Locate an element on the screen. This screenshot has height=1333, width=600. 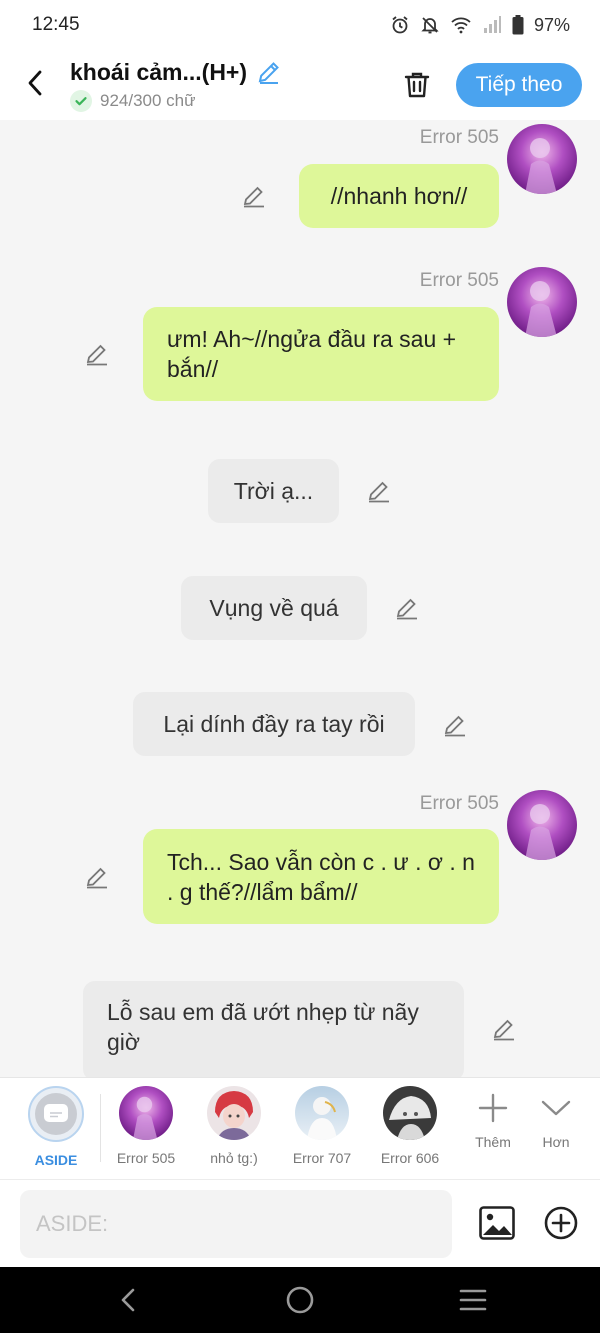
battery-percent: 97% is located at coordinates (551, 24).